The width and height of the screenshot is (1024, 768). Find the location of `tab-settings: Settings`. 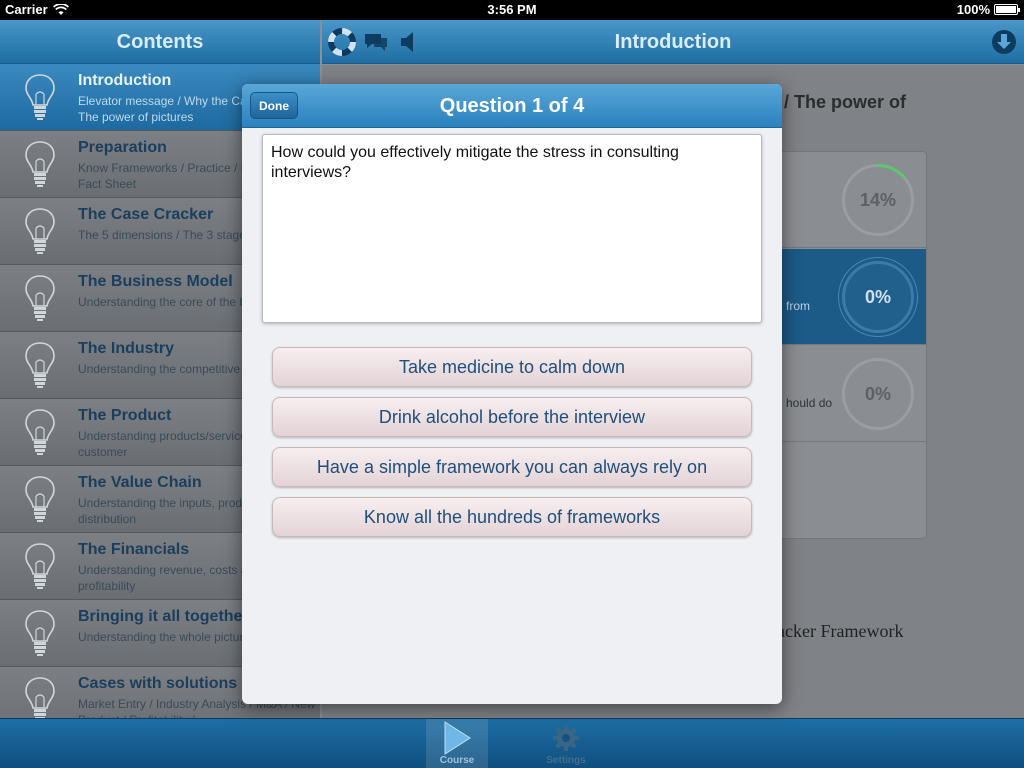

tab-settings: Settings is located at coordinates (566, 743).